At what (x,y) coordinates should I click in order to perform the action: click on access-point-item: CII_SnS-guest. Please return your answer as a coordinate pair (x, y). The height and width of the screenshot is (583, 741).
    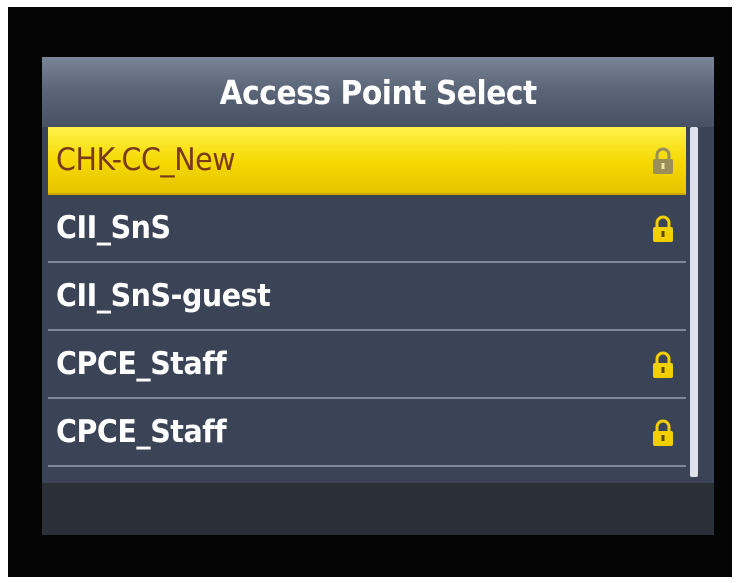
    Looking at the image, I should click on (367, 297).